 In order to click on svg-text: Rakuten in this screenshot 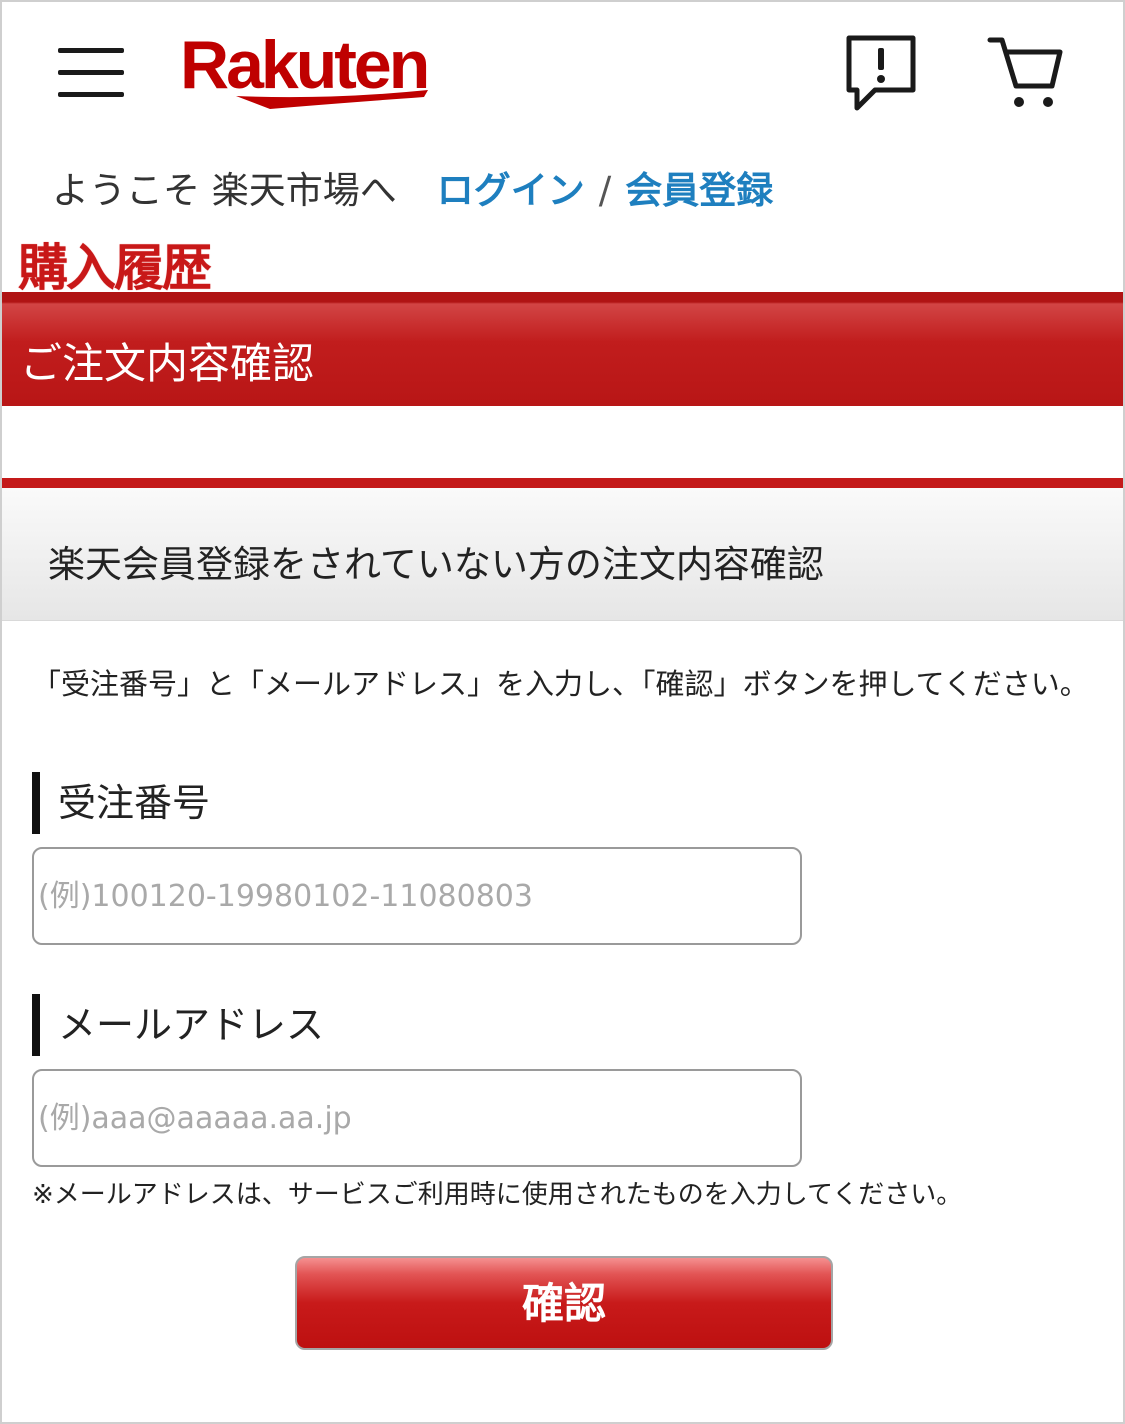, I will do `click(303, 65)`.